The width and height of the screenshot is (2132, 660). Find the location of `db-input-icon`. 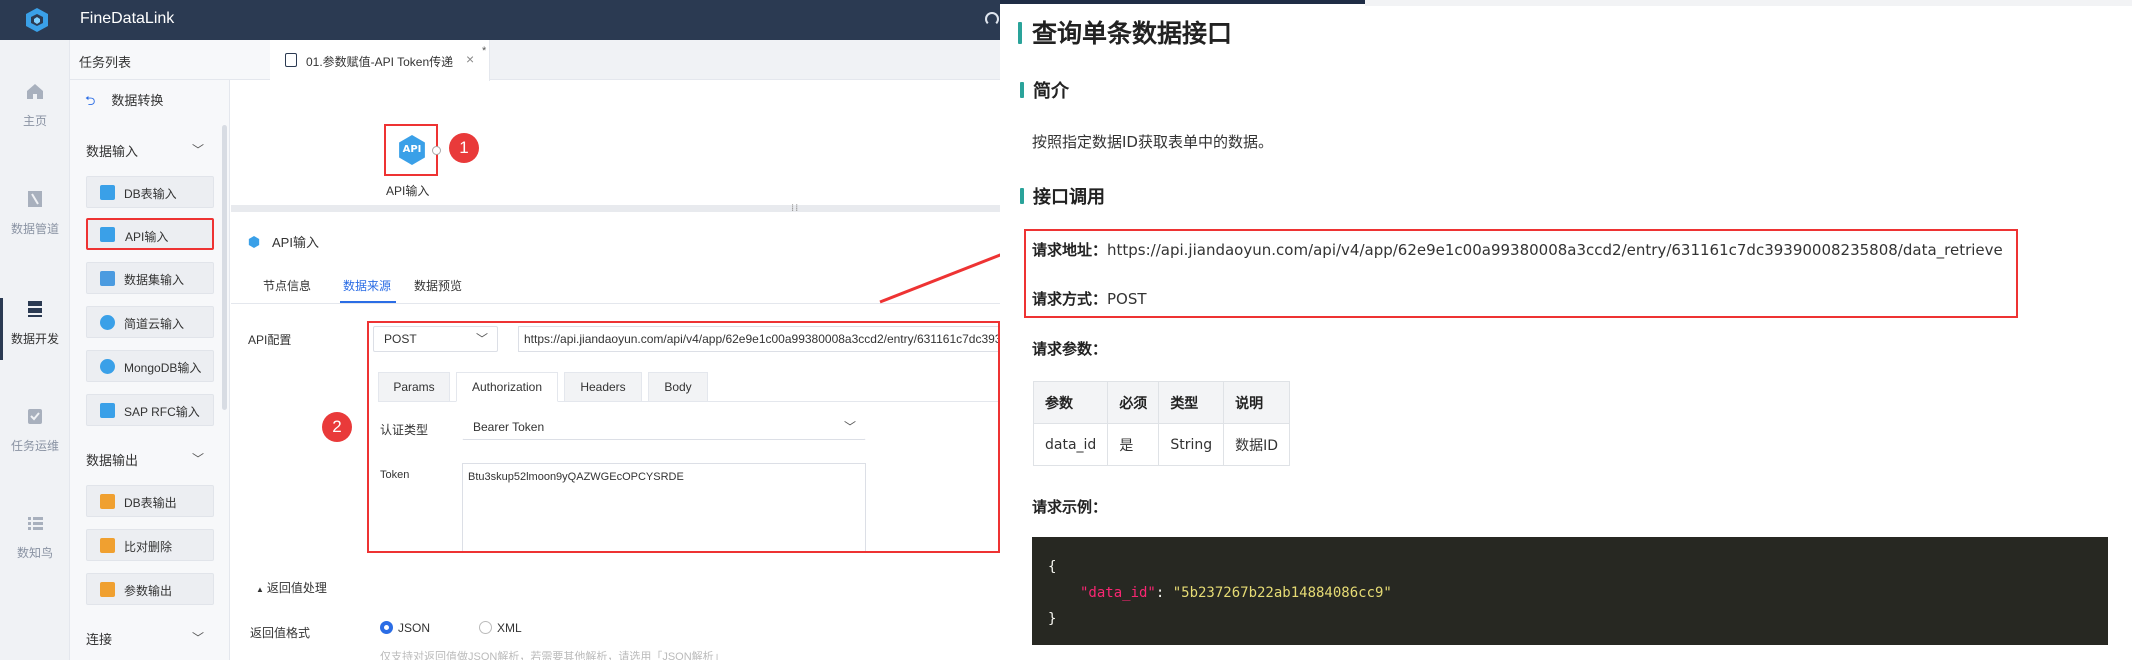

db-input-icon is located at coordinates (107, 192).